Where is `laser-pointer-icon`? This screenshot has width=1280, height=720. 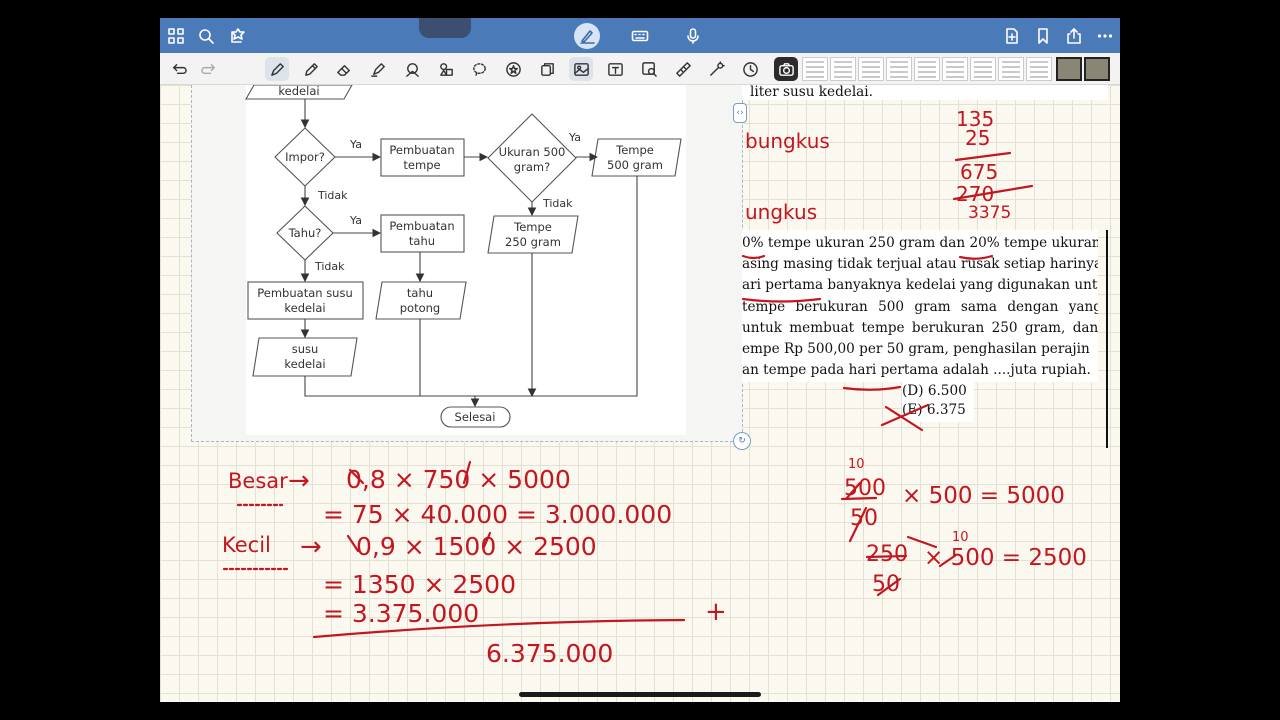 laser-pointer-icon is located at coordinates (717, 68).